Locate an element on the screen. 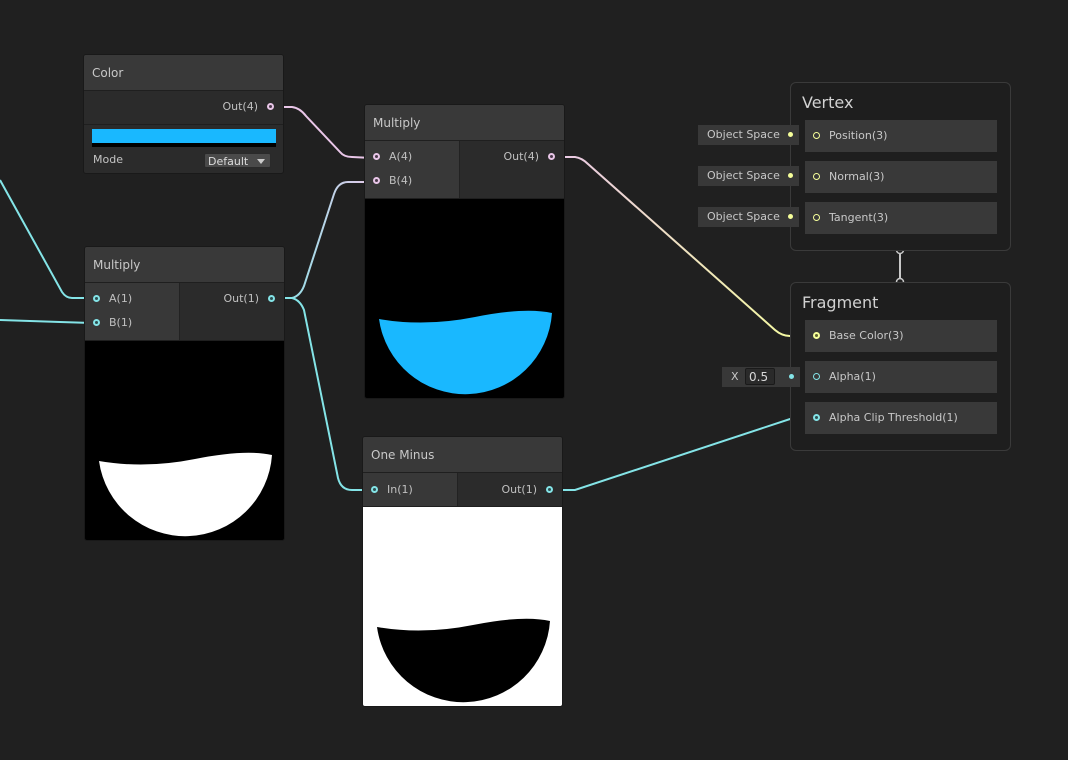 The width and height of the screenshot is (1068, 760). alpha-value: 0.5 is located at coordinates (759, 377).